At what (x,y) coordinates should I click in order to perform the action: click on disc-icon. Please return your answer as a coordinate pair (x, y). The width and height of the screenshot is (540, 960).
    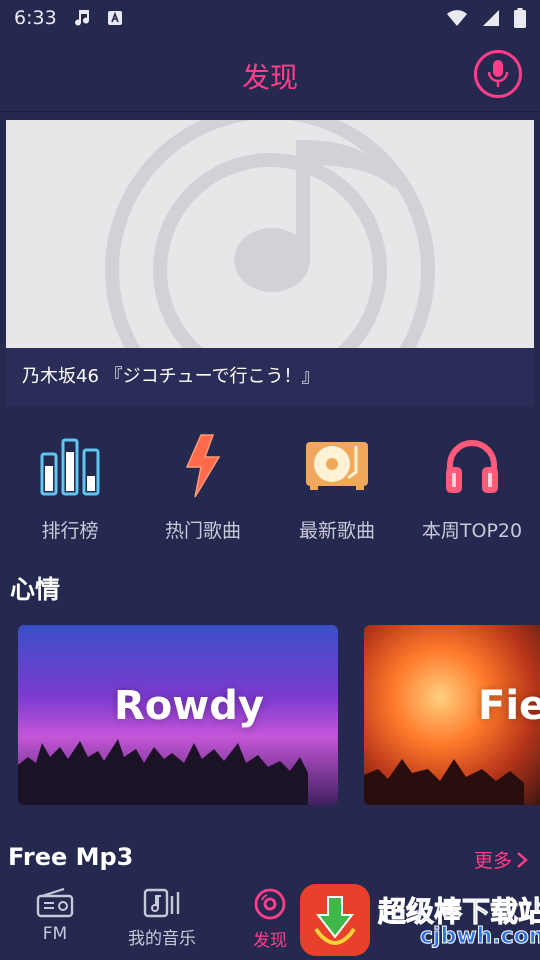
    Looking at the image, I should click on (270, 904).